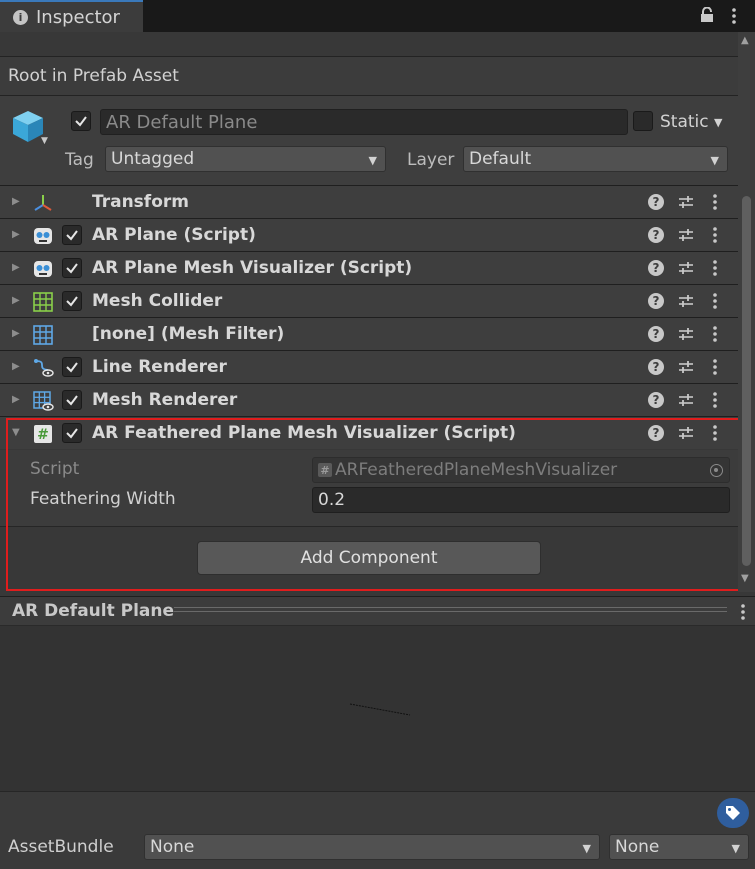 The width and height of the screenshot is (755, 869). I want to click on preview-title: AR Default Plane, so click(93, 611).